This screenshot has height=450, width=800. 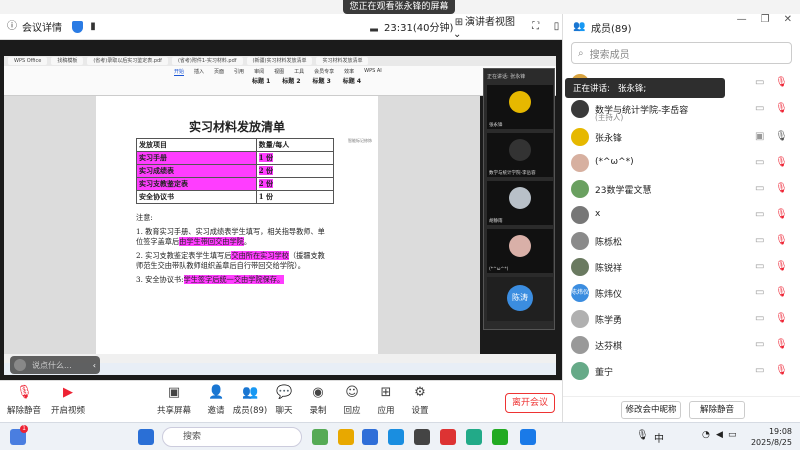 I want to click on mic-icon: 🎙, so click(x=642, y=435).